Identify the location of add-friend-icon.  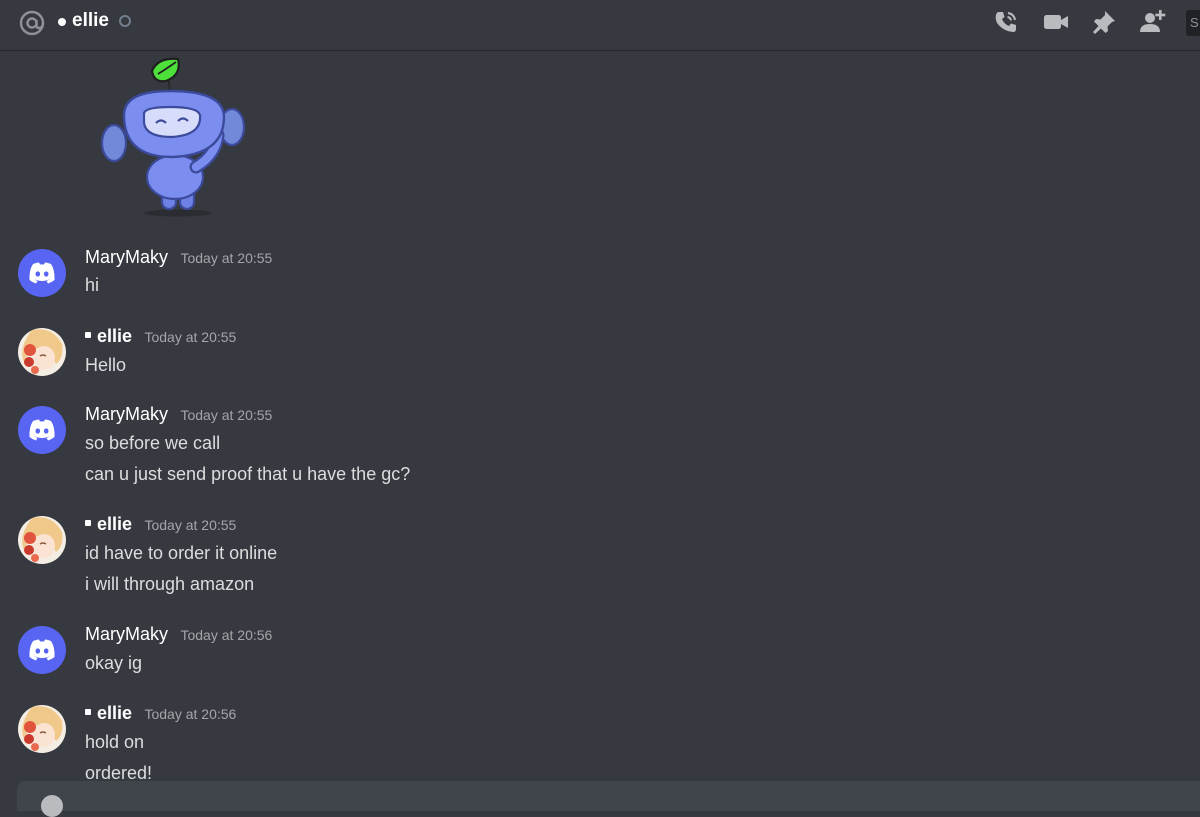
(1153, 22).